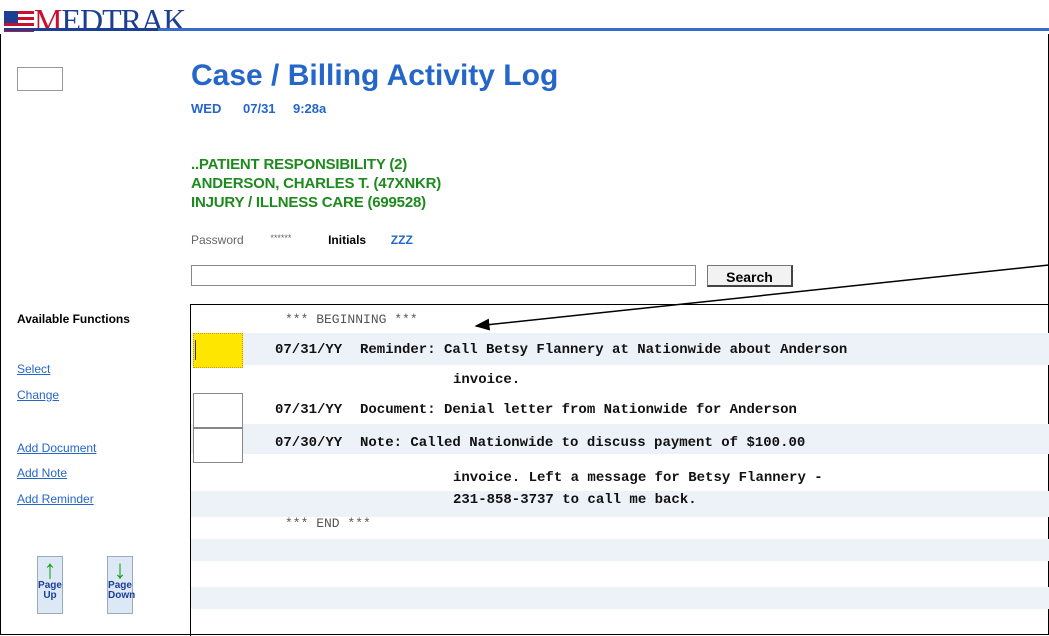  Describe the element at coordinates (347, 240) in the screenshot. I see `initials-label: Initials` at that location.